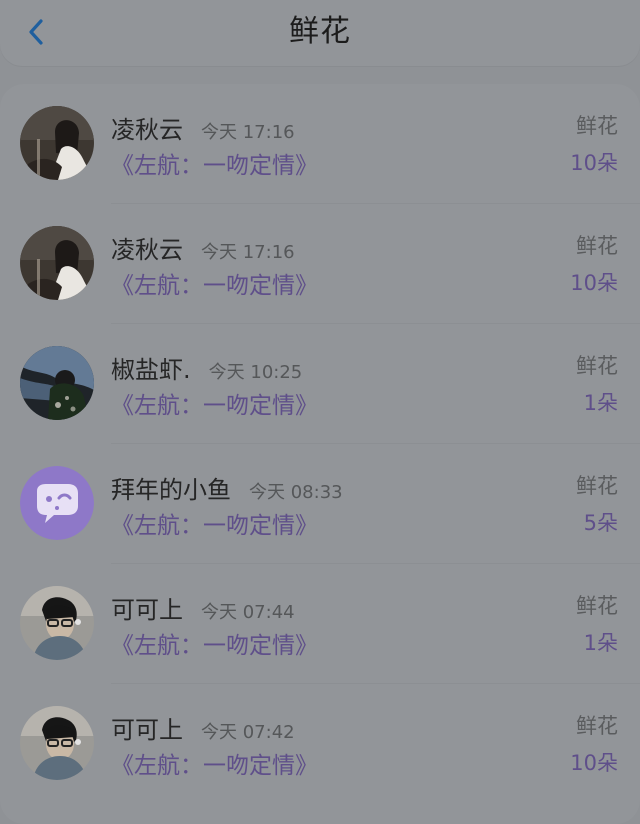 Image resolution: width=640 pixels, height=824 pixels. I want to click on gift-record-row: 椒盐虾. 今天 10:25 《左航：一吻定情》 鲜花 1朵, so click(320, 384).